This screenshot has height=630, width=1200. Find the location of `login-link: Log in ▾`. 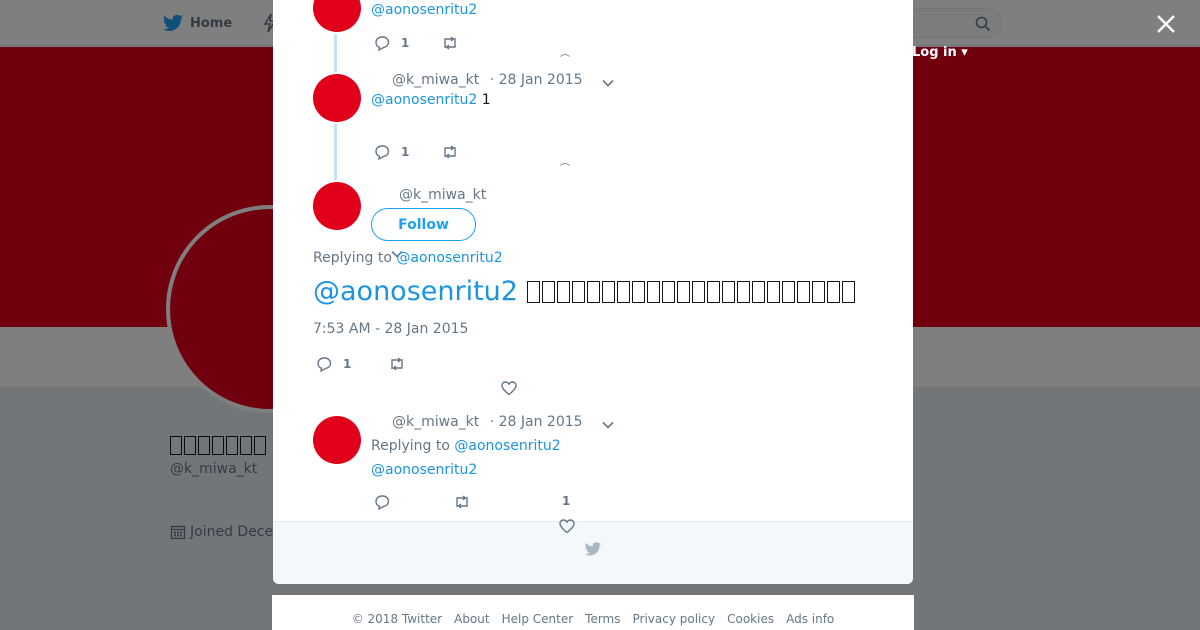

login-link: Log in ▾ is located at coordinates (940, 52).